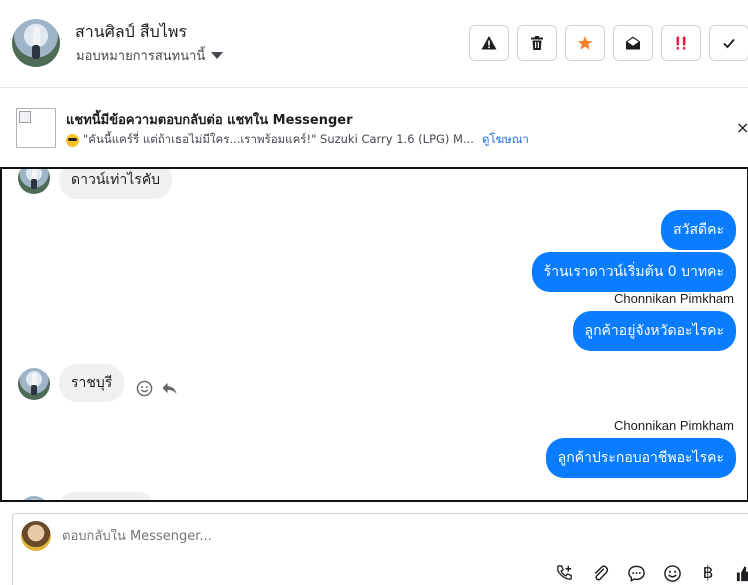 The width and height of the screenshot is (748, 585). What do you see at coordinates (505, 140) in the screenshot?
I see `view-ad-link: ดูโฆษณา` at bounding box center [505, 140].